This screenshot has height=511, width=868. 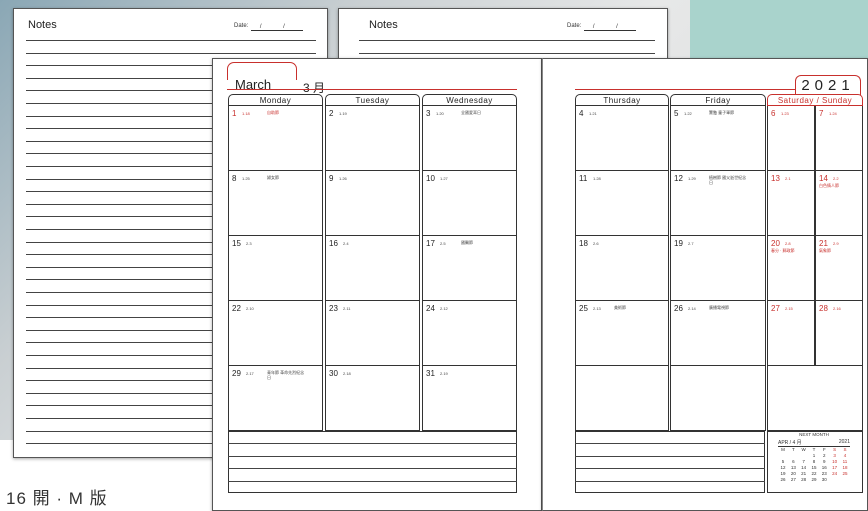 What do you see at coordinates (718, 138) in the screenshot?
I see `day-cell: 5 1.22 驚蟄 童子軍節` at bounding box center [718, 138].